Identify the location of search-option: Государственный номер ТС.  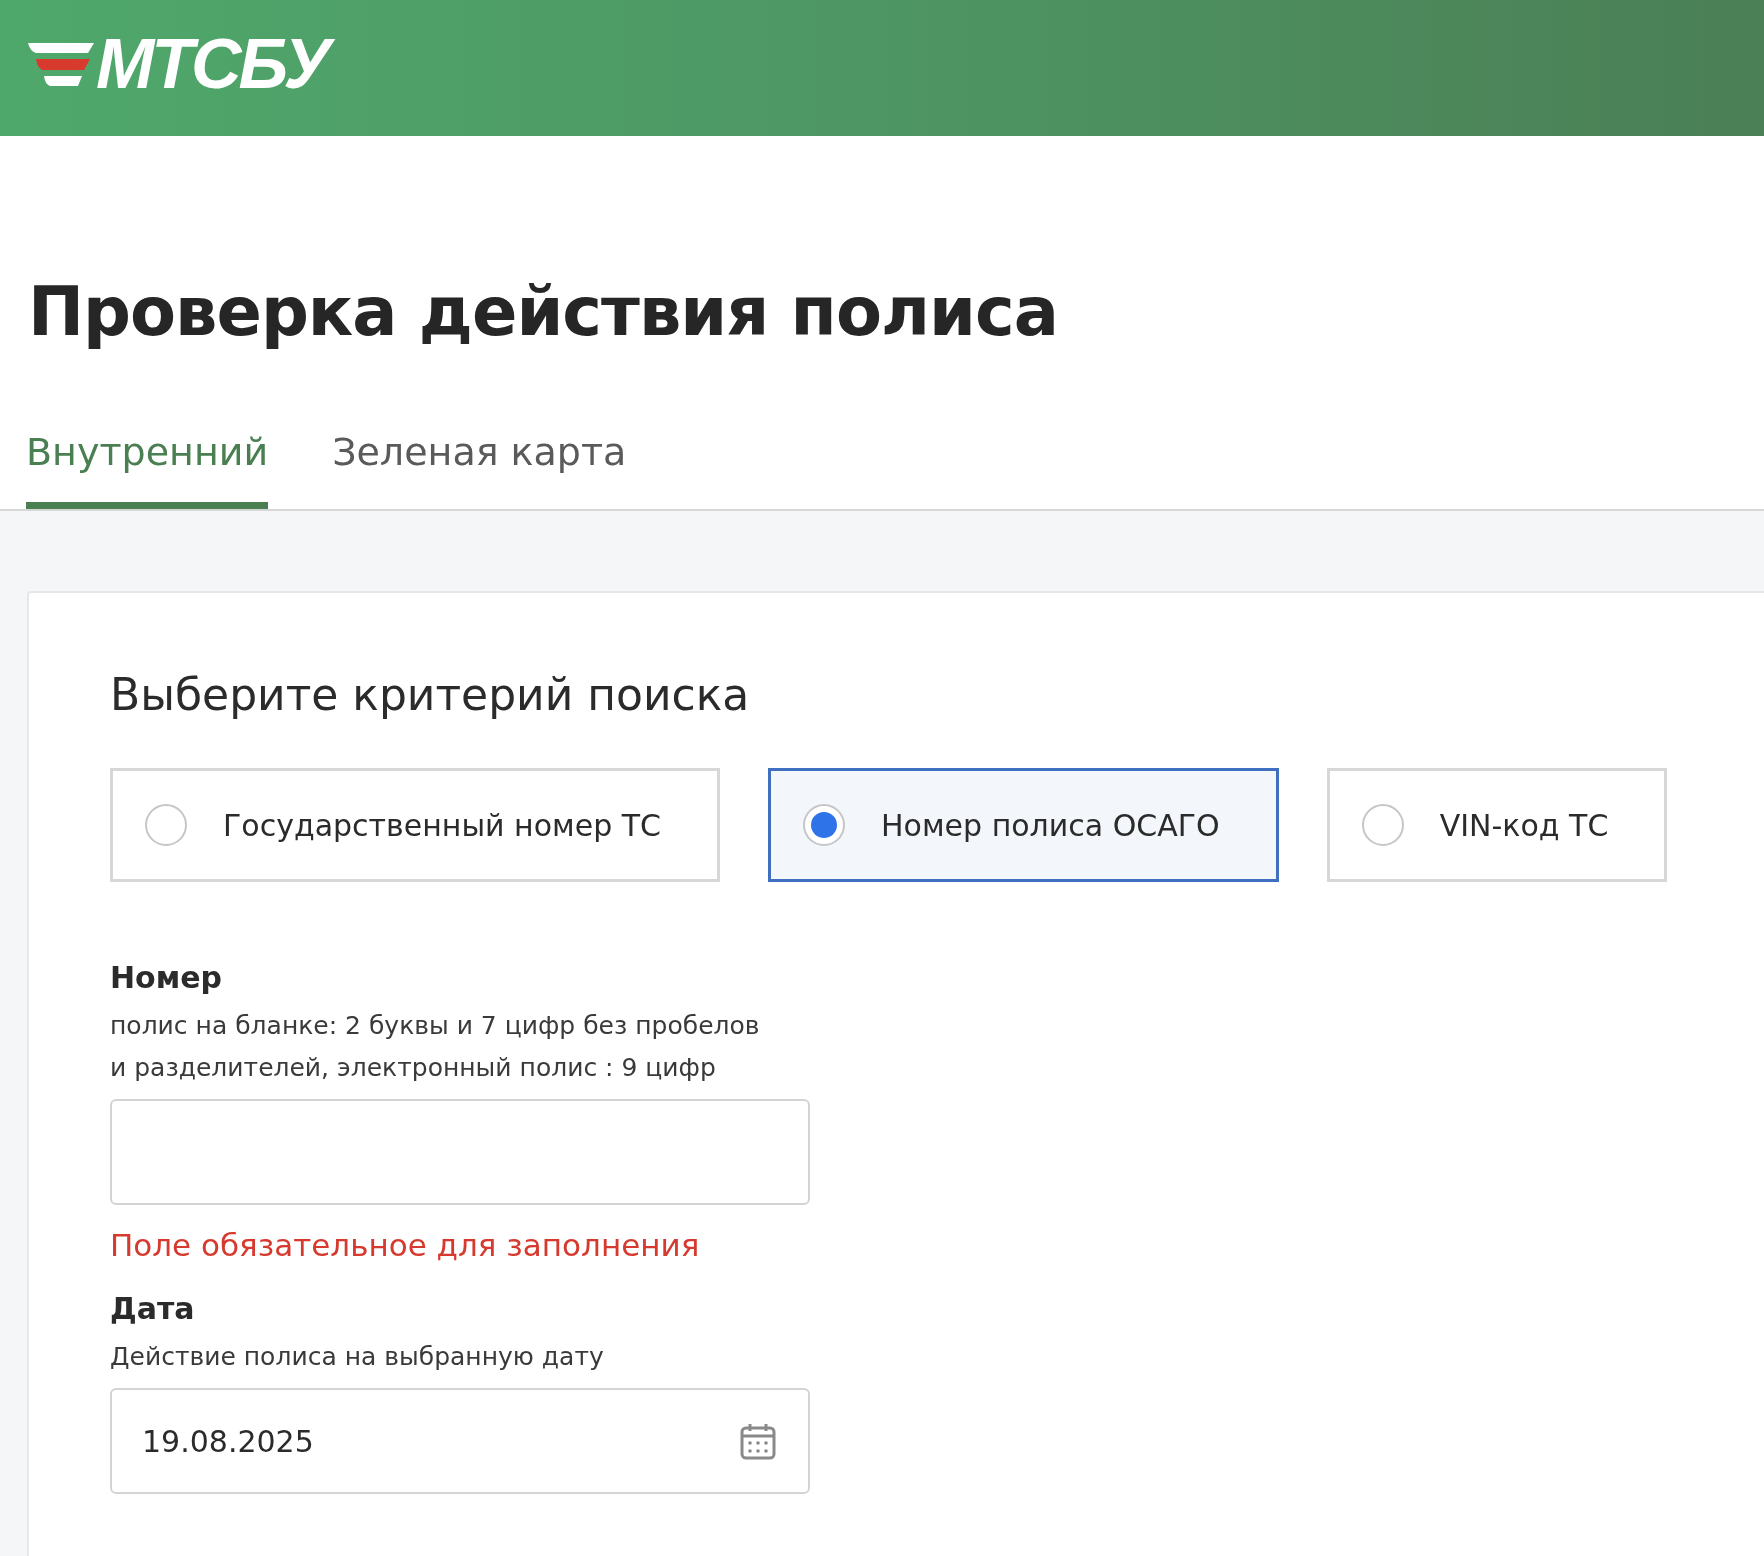
(415, 825).